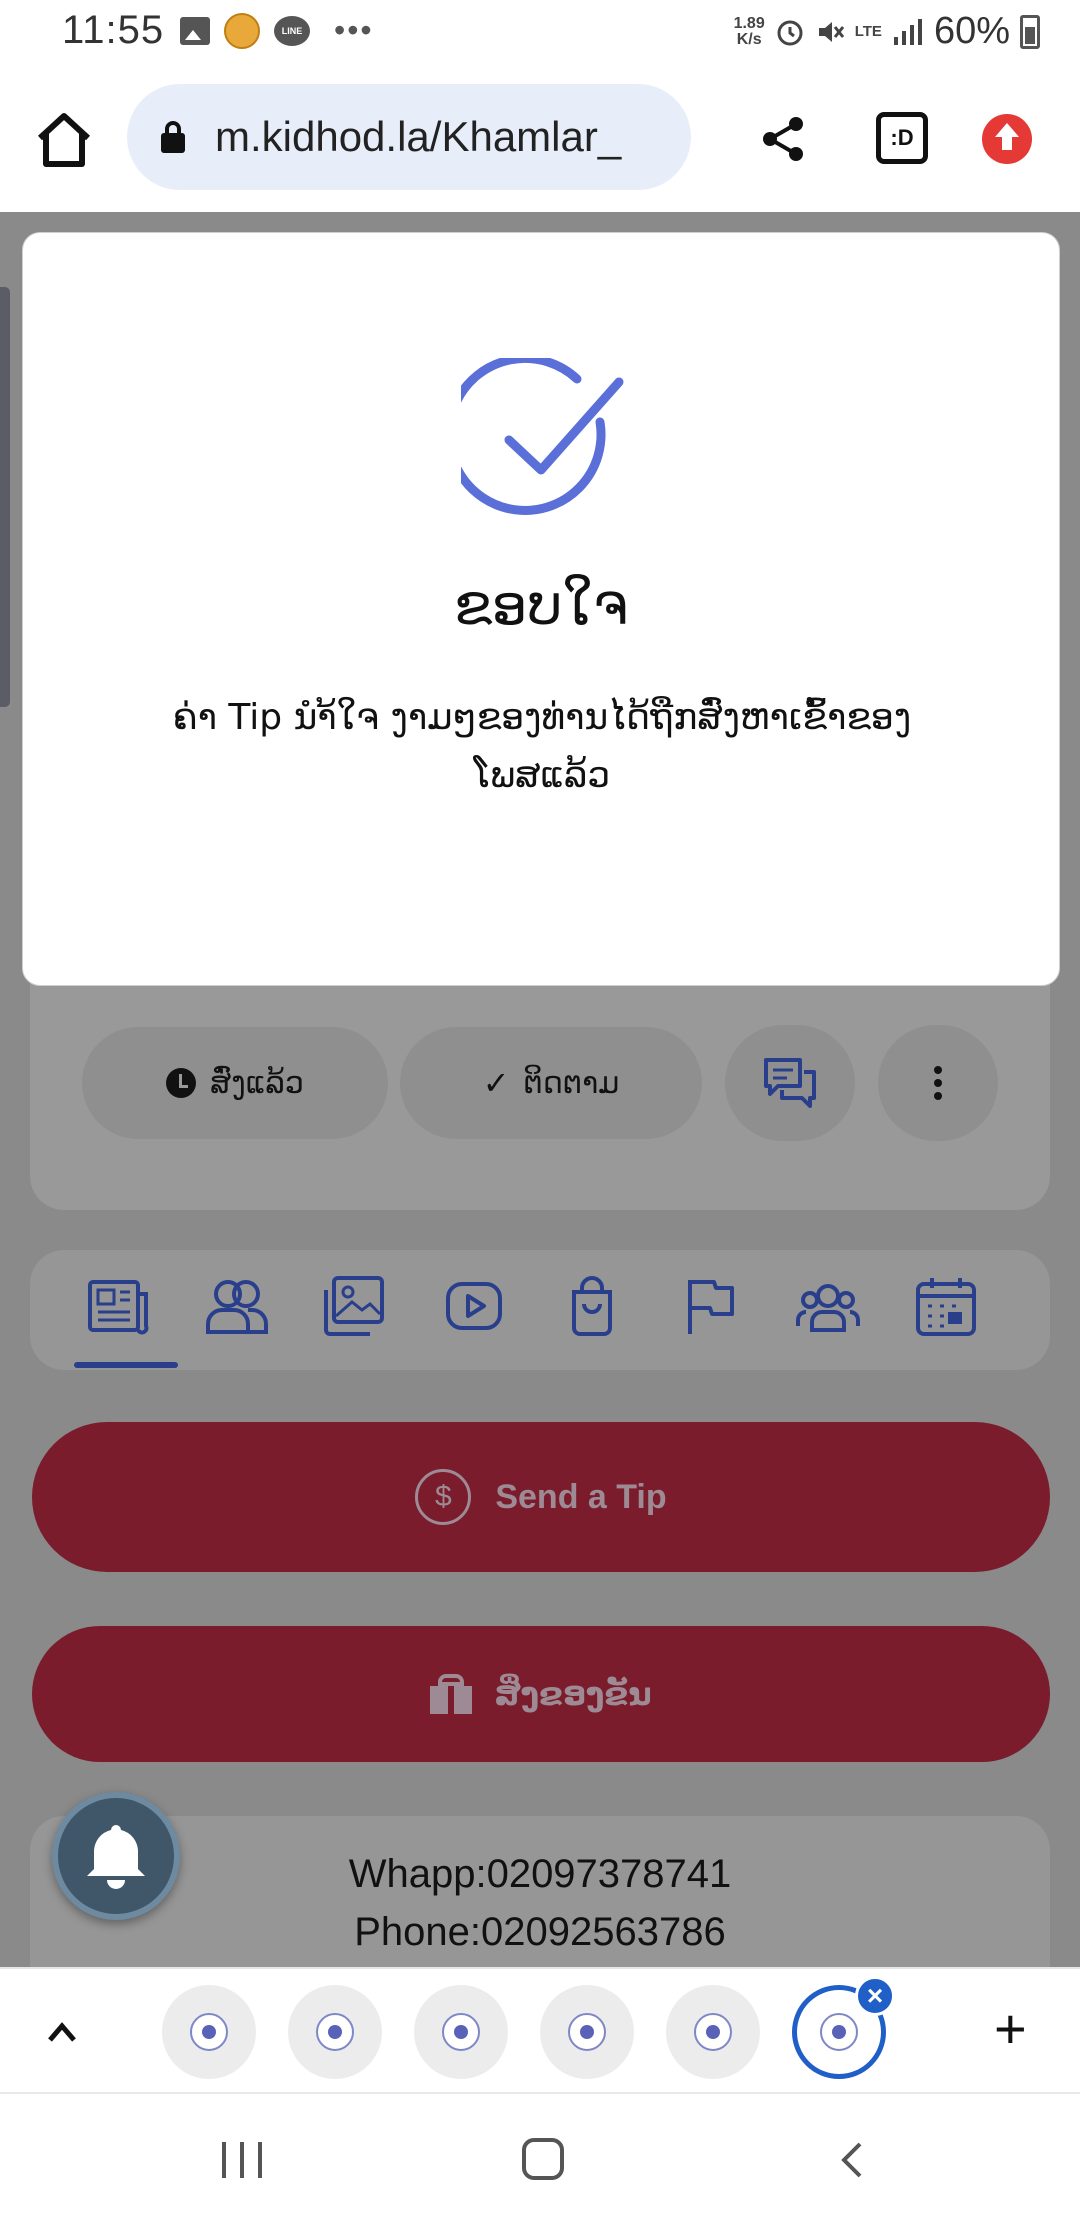 The width and height of the screenshot is (1080, 2220). What do you see at coordinates (126, 1365) in the screenshot?
I see `active-tab-indicator` at bounding box center [126, 1365].